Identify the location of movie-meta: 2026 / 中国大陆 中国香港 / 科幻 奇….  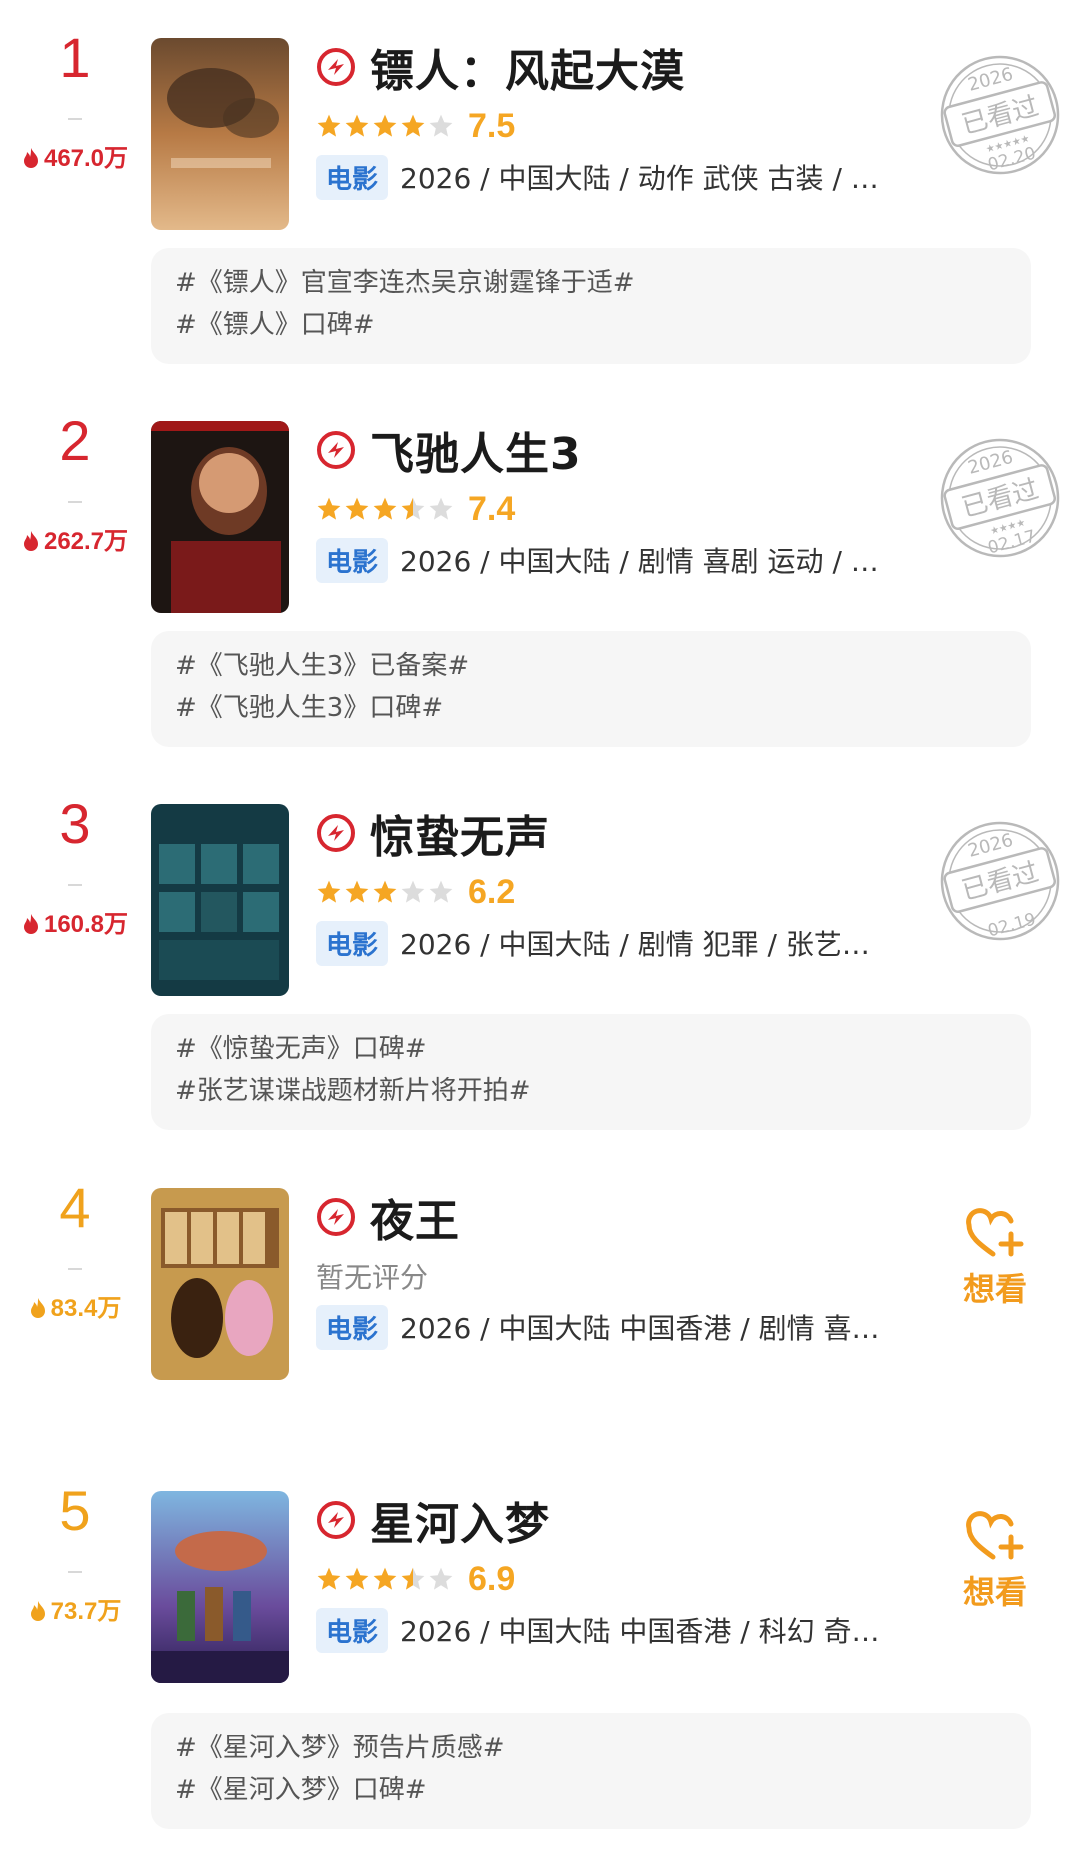
(640, 1631).